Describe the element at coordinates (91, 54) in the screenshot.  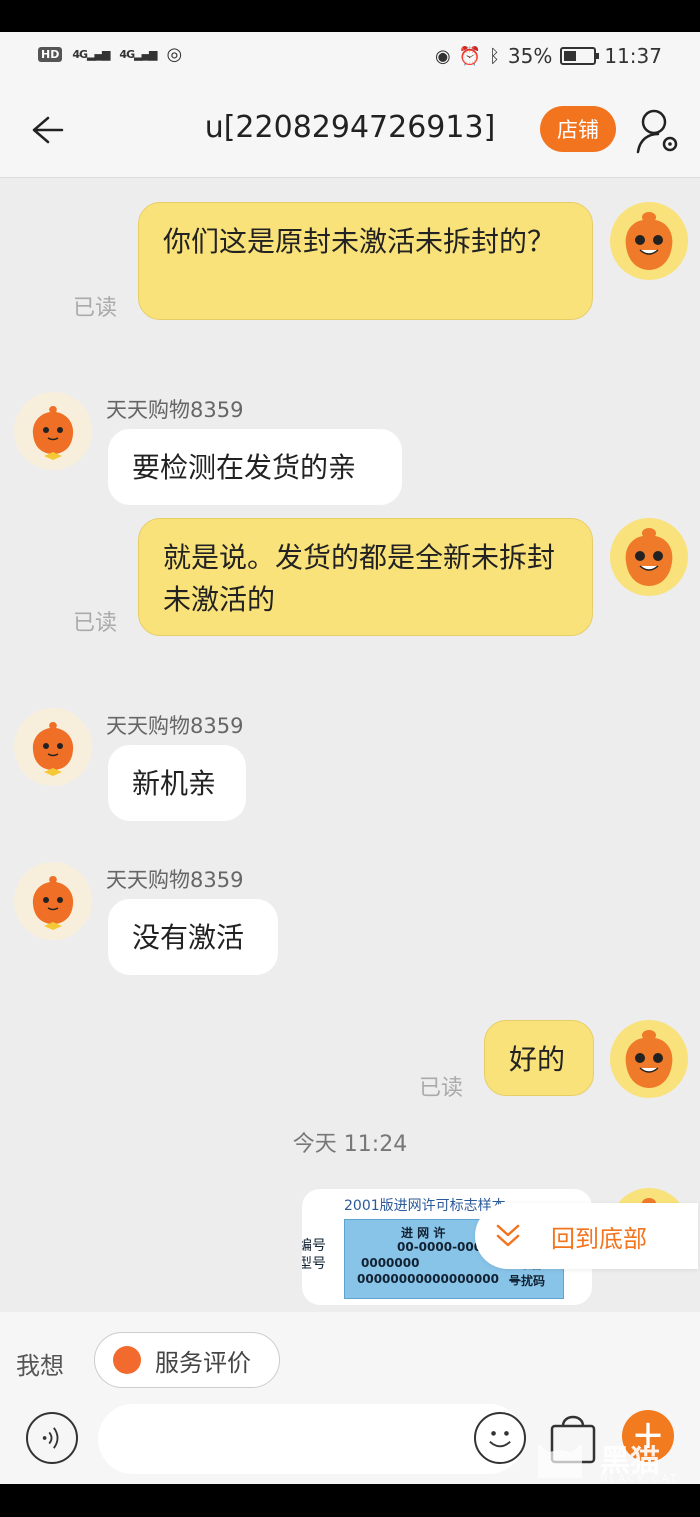
I see `signal-1-icon: 4G▂▄▆` at that location.